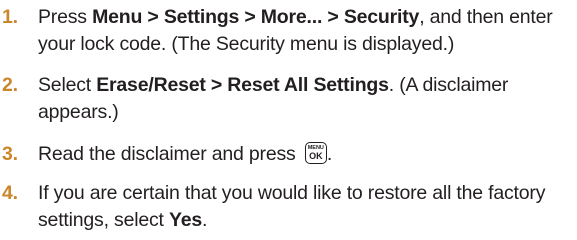 This screenshot has height=240, width=577. I want to click on key-label-bottom: OK, so click(316, 156).